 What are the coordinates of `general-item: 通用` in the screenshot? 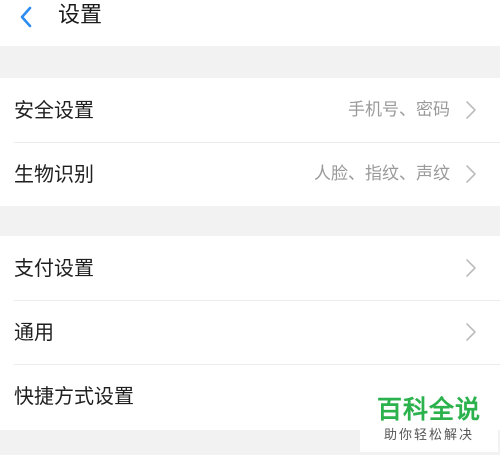 It's located at (250, 332).